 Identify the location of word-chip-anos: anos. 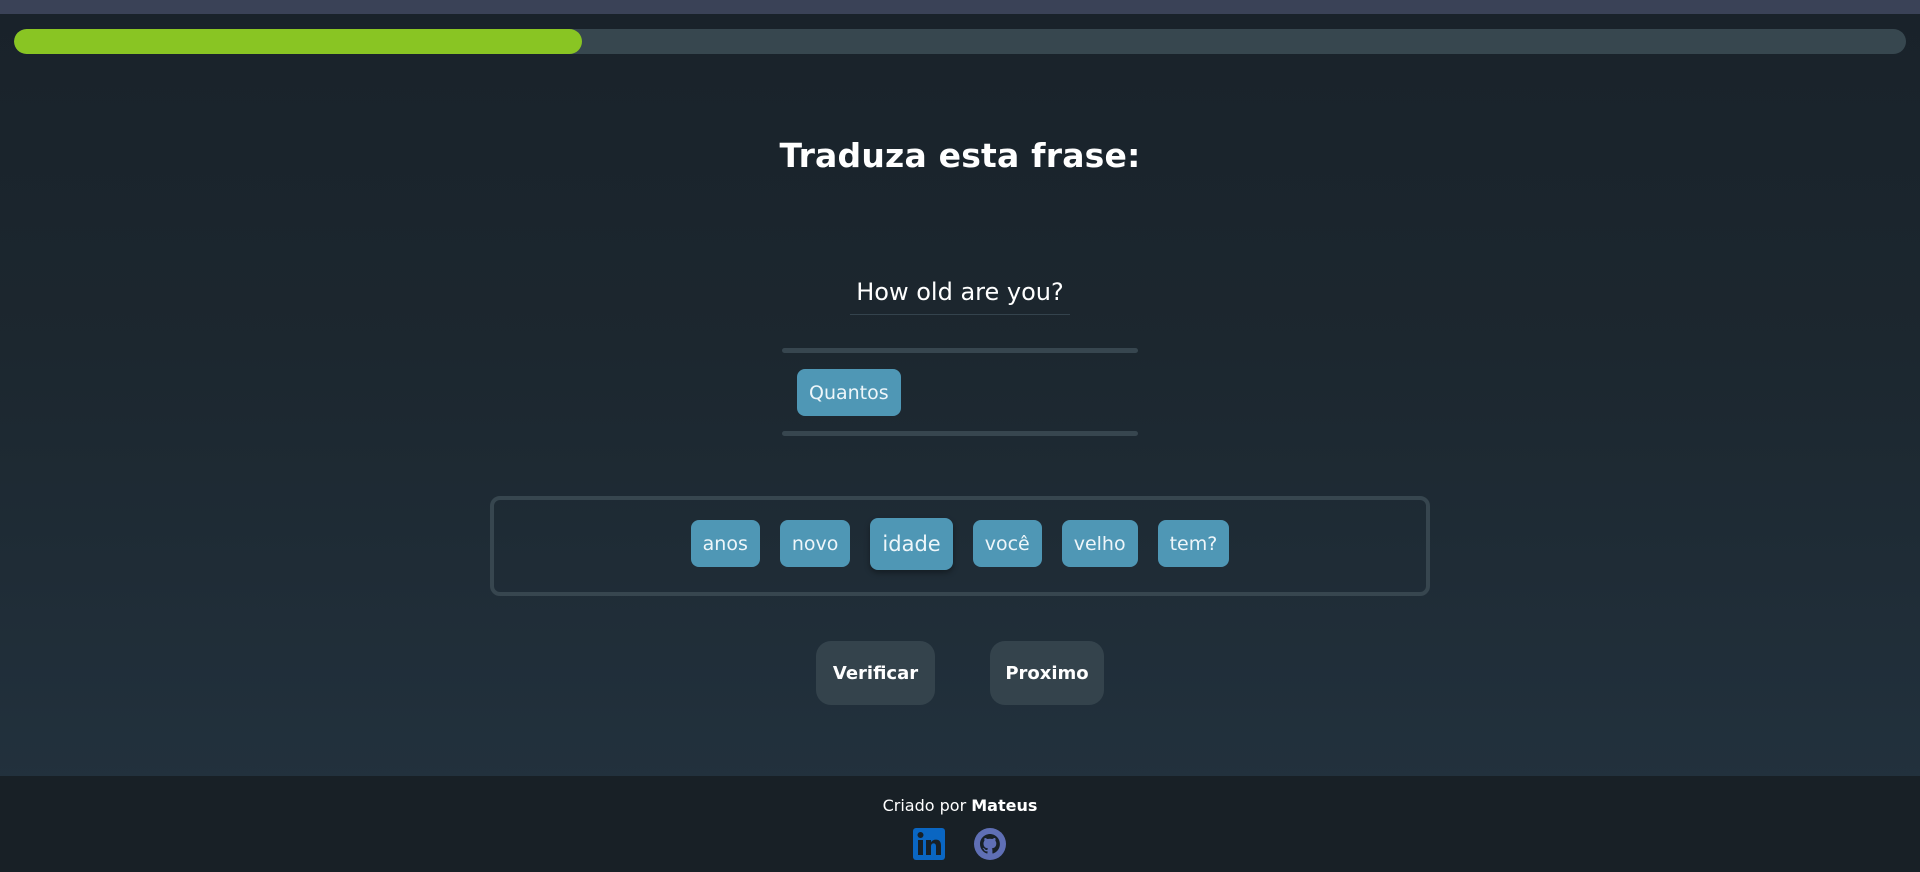
(725, 543).